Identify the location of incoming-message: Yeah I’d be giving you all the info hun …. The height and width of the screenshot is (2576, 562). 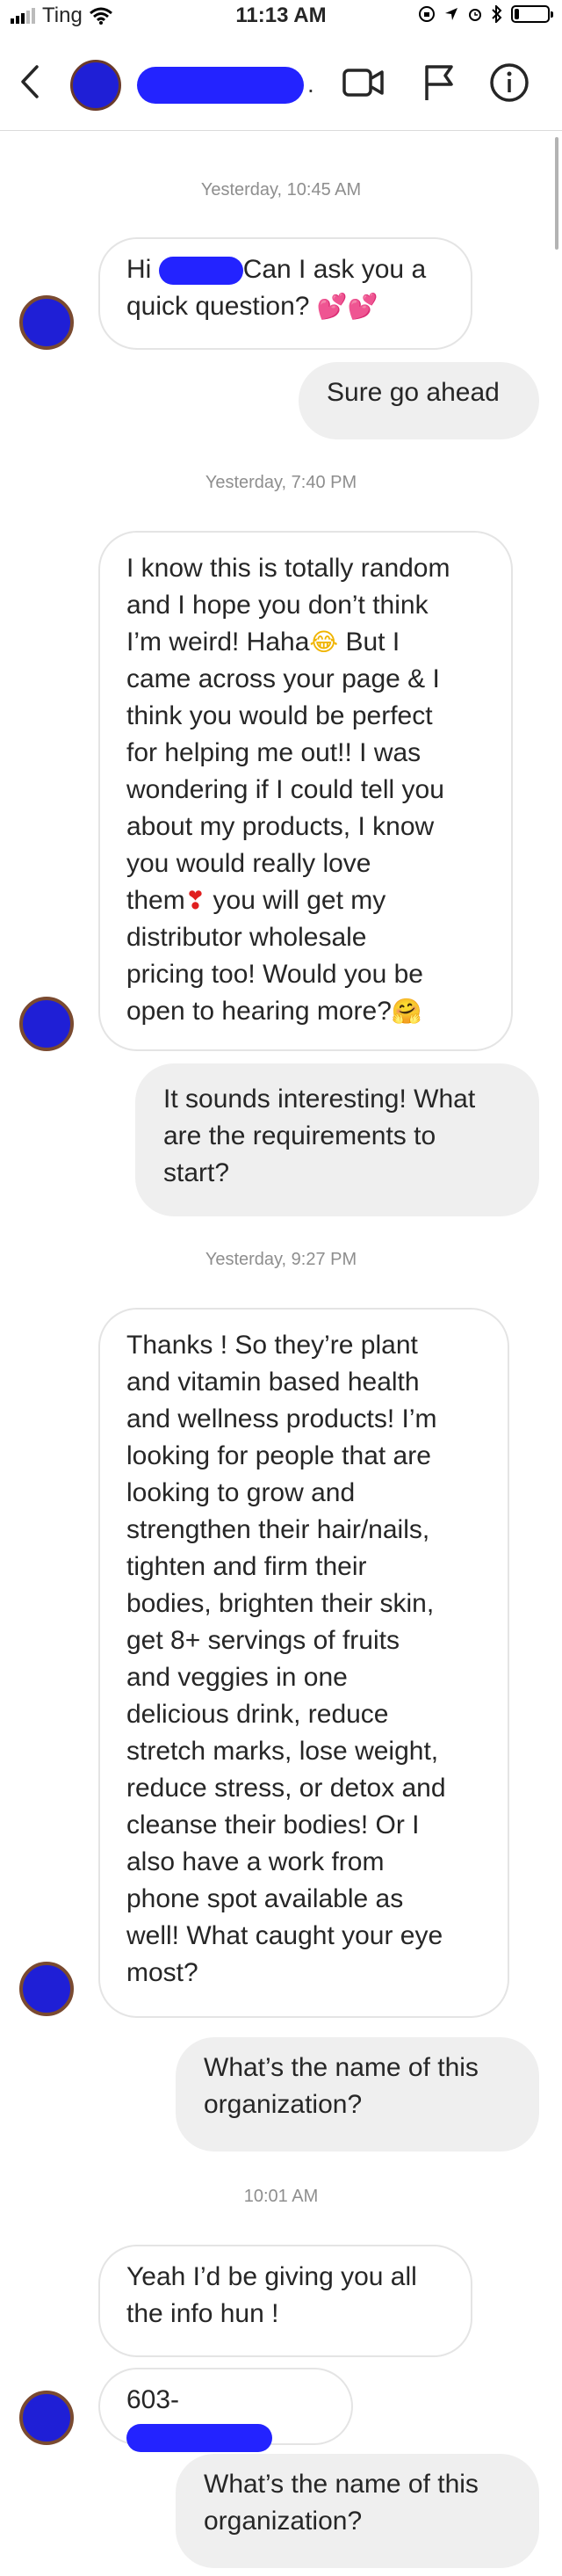
(285, 2301).